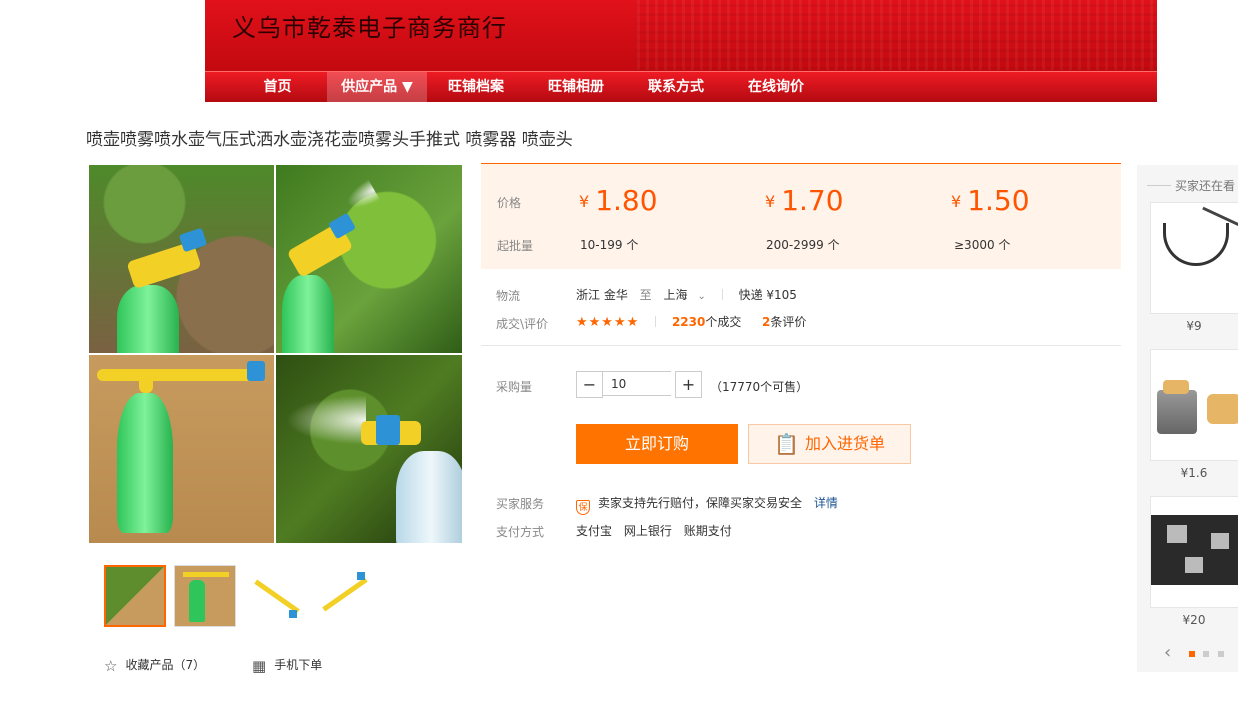  What do you see at coordinates (707, 504) in the screenshot?
I see `service-row: 保卖家支持先行赔付，保障买家交易安全 详情` at bounding box center [707, 504].